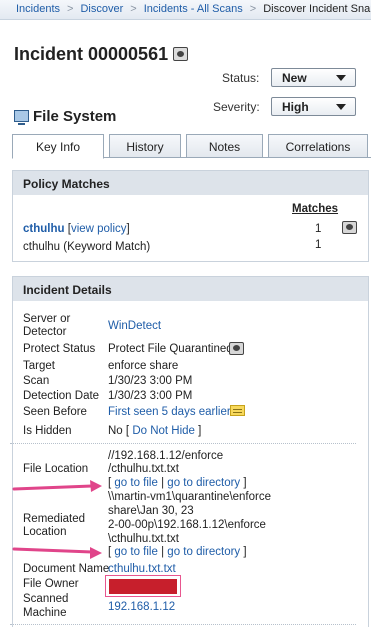  Describe the element at coordinates (57, 553) in the screenshot. I see `arrow-remediated-location` at that location.